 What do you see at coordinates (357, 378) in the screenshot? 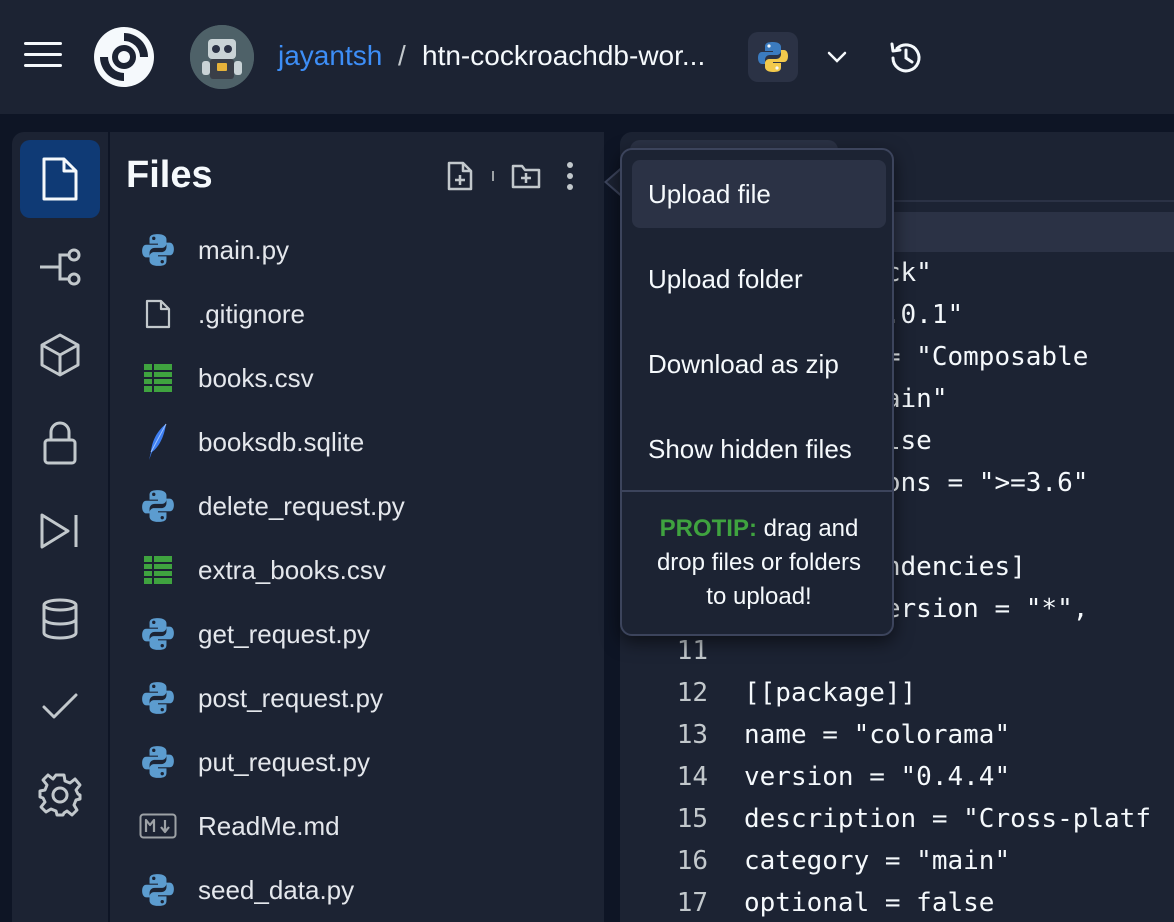
I see `file-item-books-csv: books.csv` at bounding box center [357, 378].